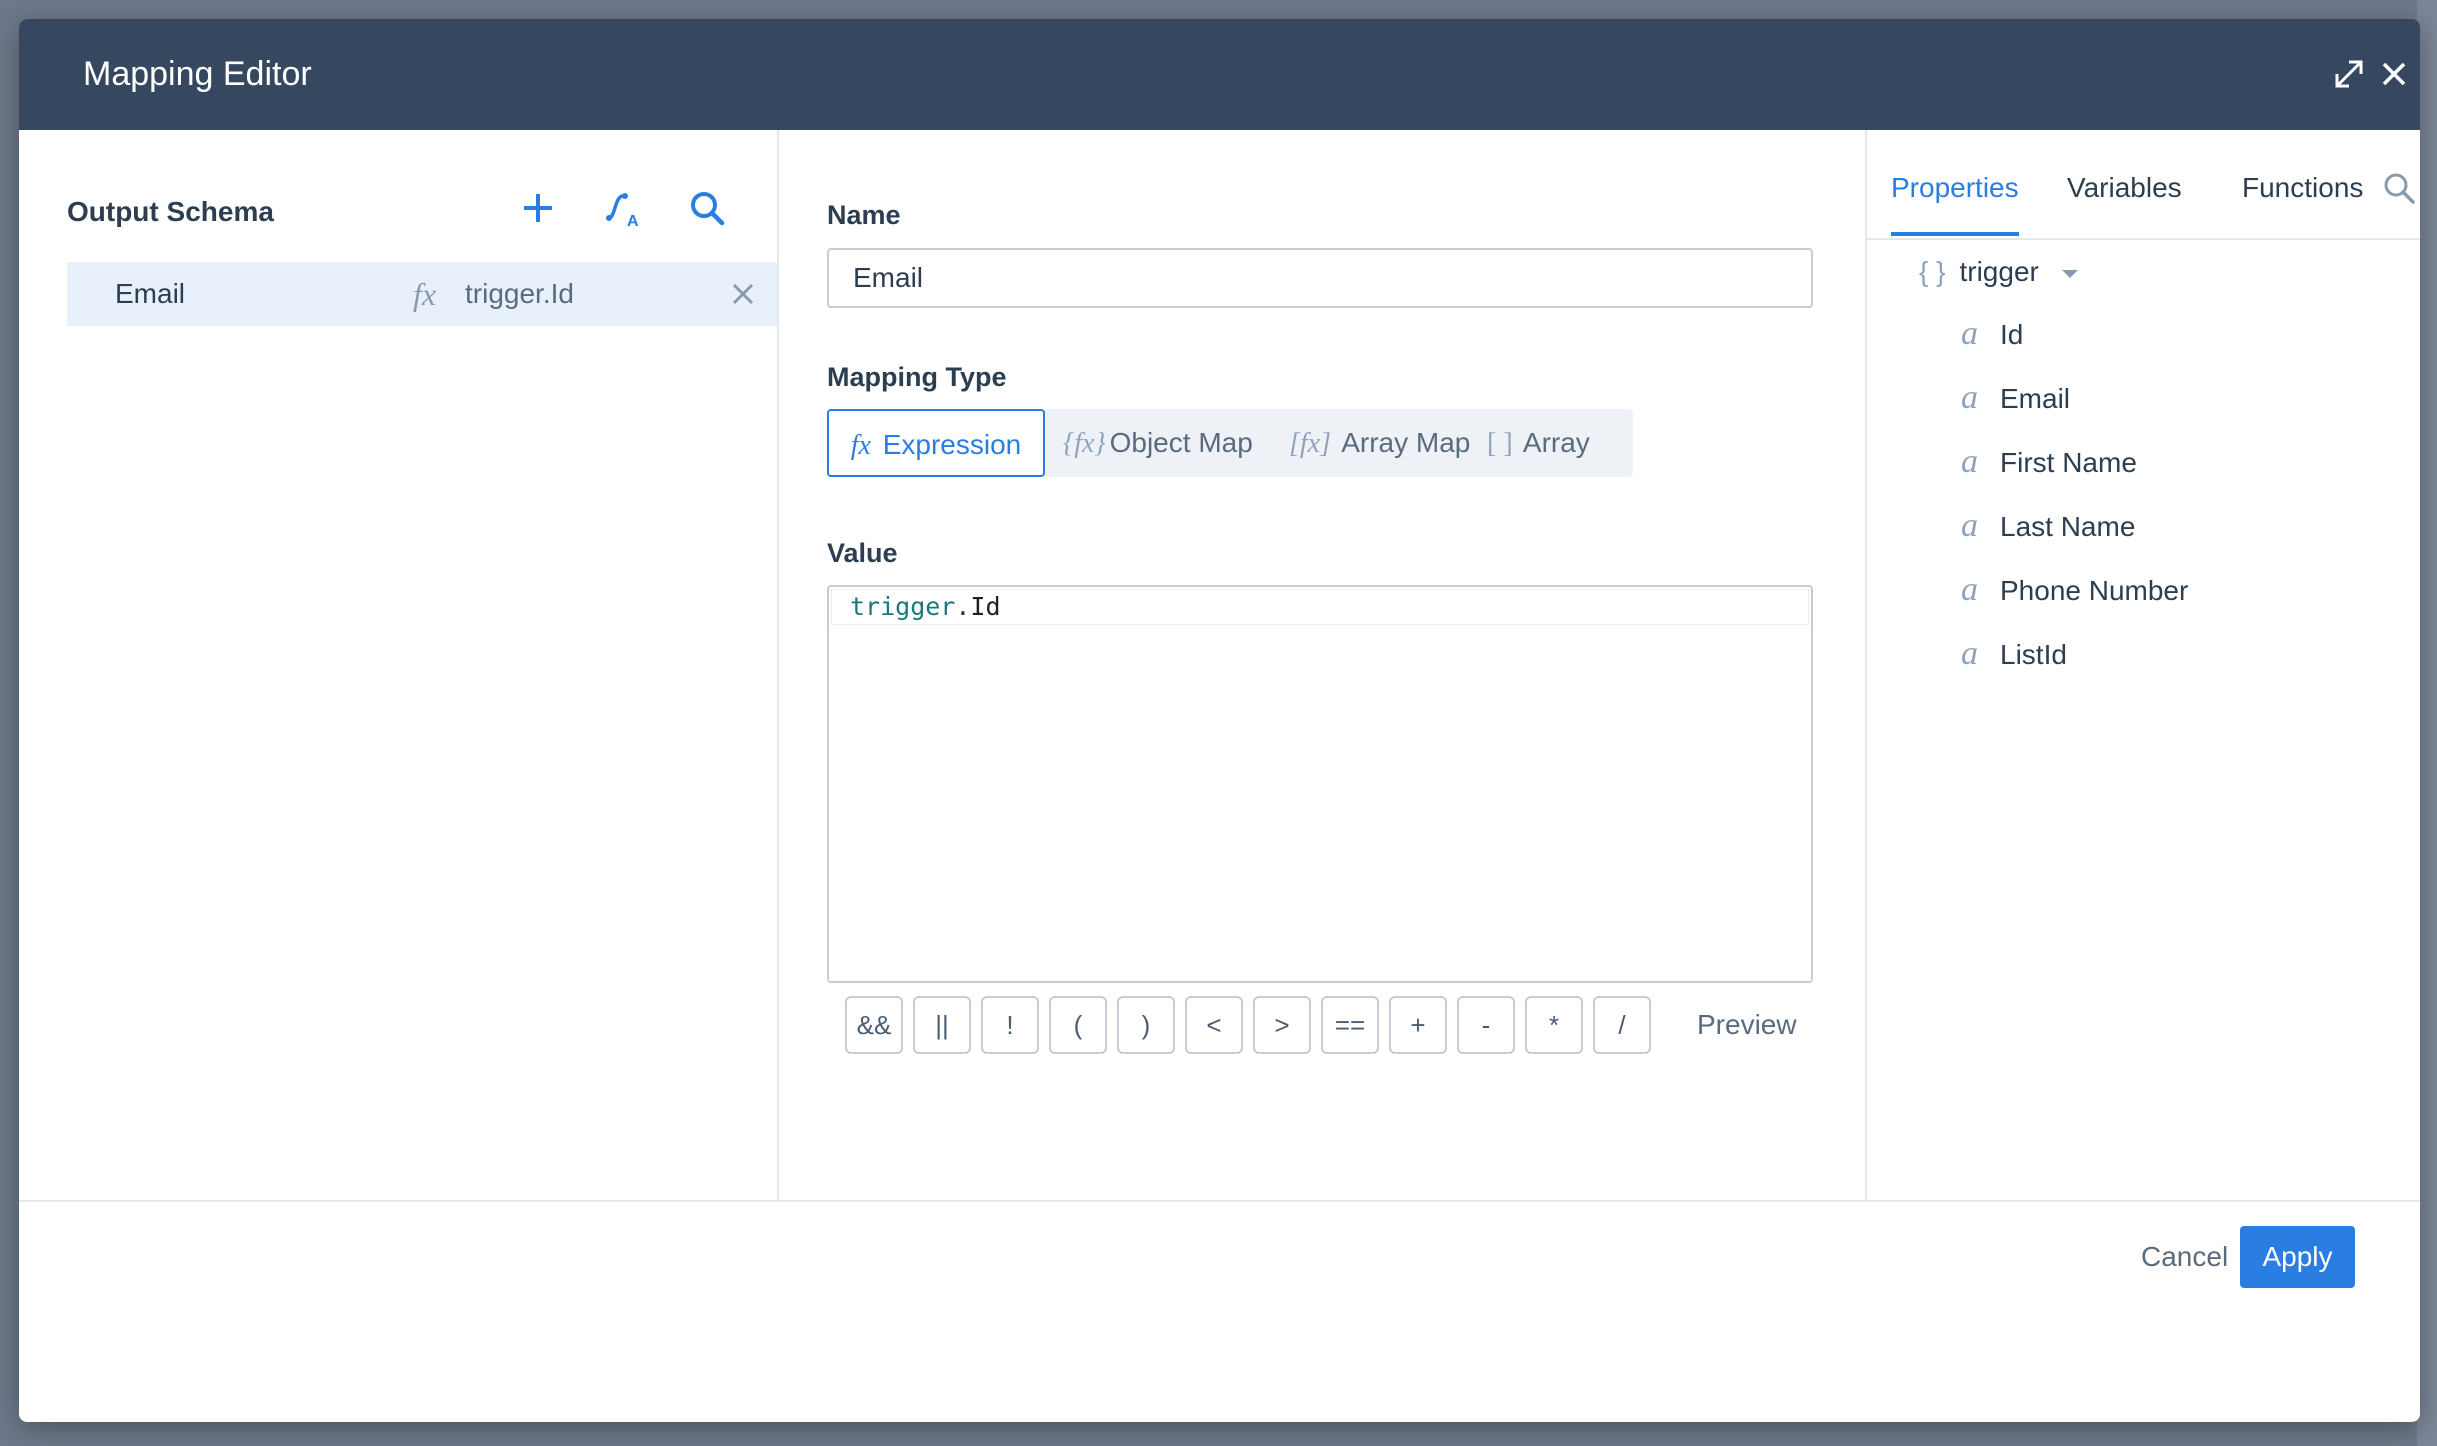 The width and height of the screenshot is (2437, 1446). What do you see at coordinates (2349, 74) in the screenshot?
I see `expand-icon` at bounding box center [2349, 74].